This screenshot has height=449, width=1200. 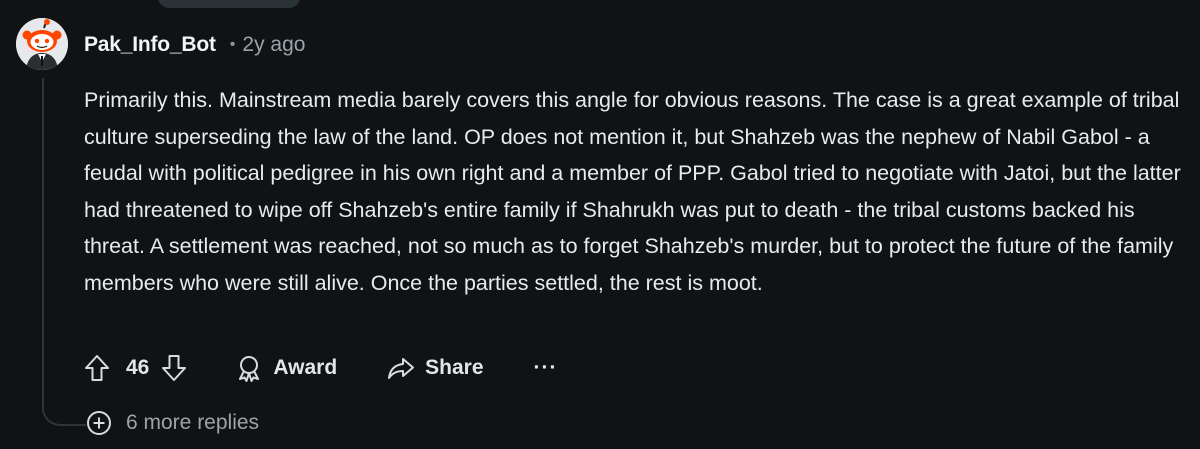 I want to click on vote-count: 46, so click(x=138, y=367).